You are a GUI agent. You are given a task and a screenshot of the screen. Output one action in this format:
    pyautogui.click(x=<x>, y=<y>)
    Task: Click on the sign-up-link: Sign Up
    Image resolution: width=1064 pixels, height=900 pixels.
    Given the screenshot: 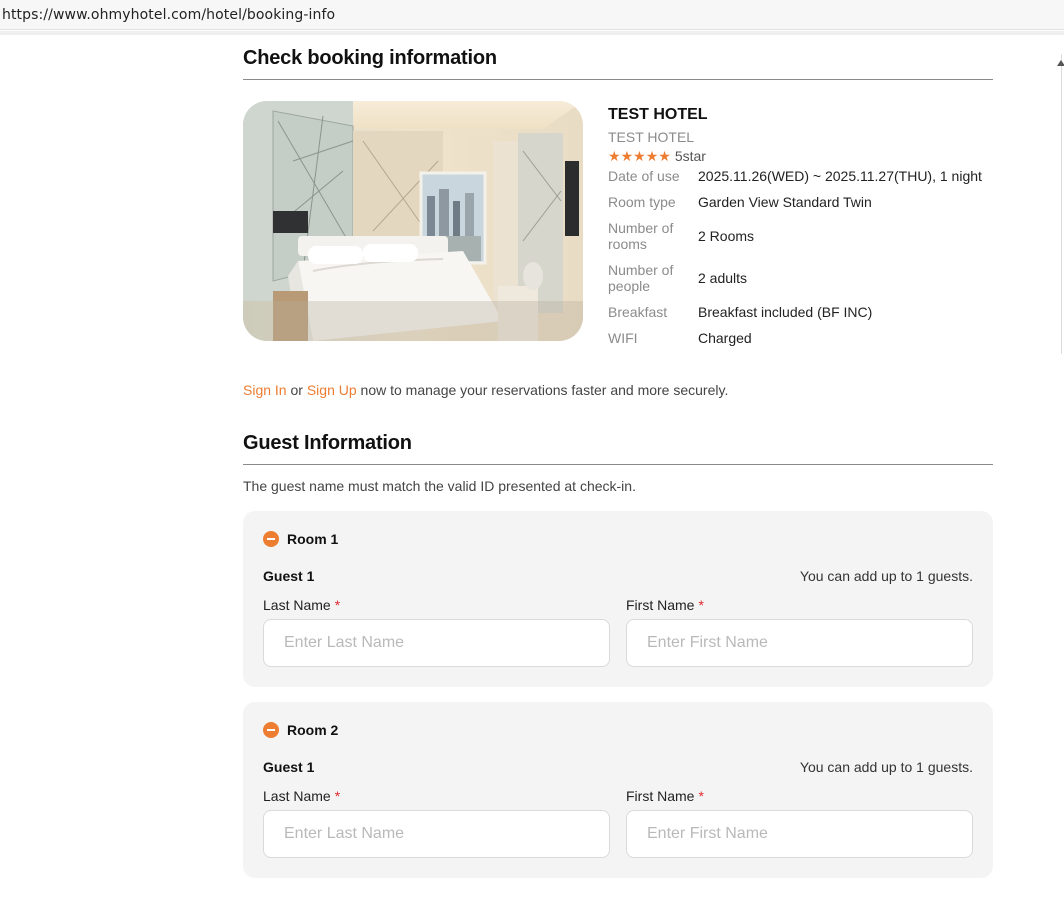 What is the action you would take?
    pyautogui.click(x=332, y=390)
    